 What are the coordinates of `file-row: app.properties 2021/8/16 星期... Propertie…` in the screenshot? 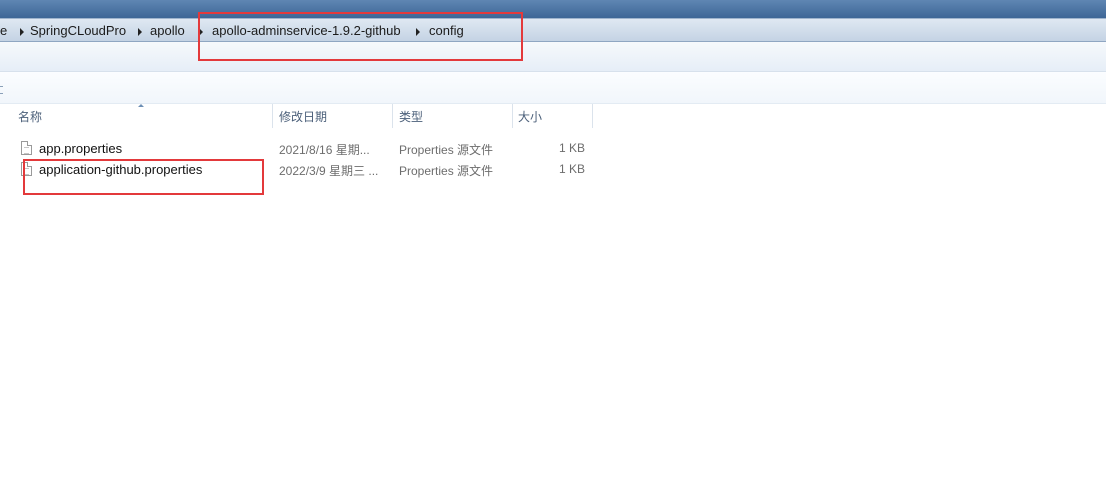 It's located at (300, 149).